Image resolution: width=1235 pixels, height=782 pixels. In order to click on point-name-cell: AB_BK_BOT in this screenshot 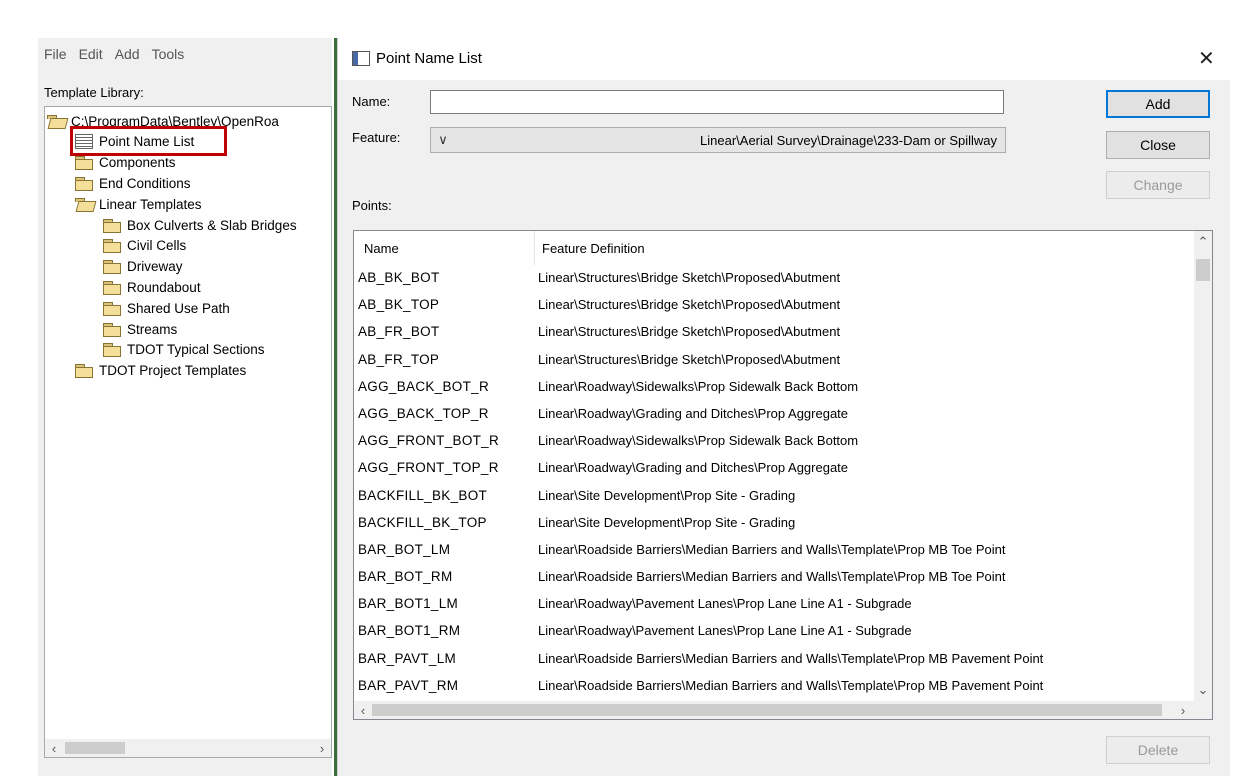, I will do `click(399, 277)`.